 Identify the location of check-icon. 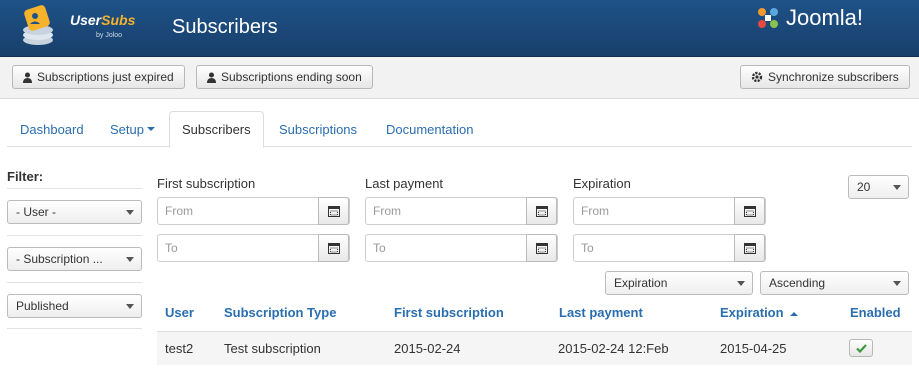
(861, 348).